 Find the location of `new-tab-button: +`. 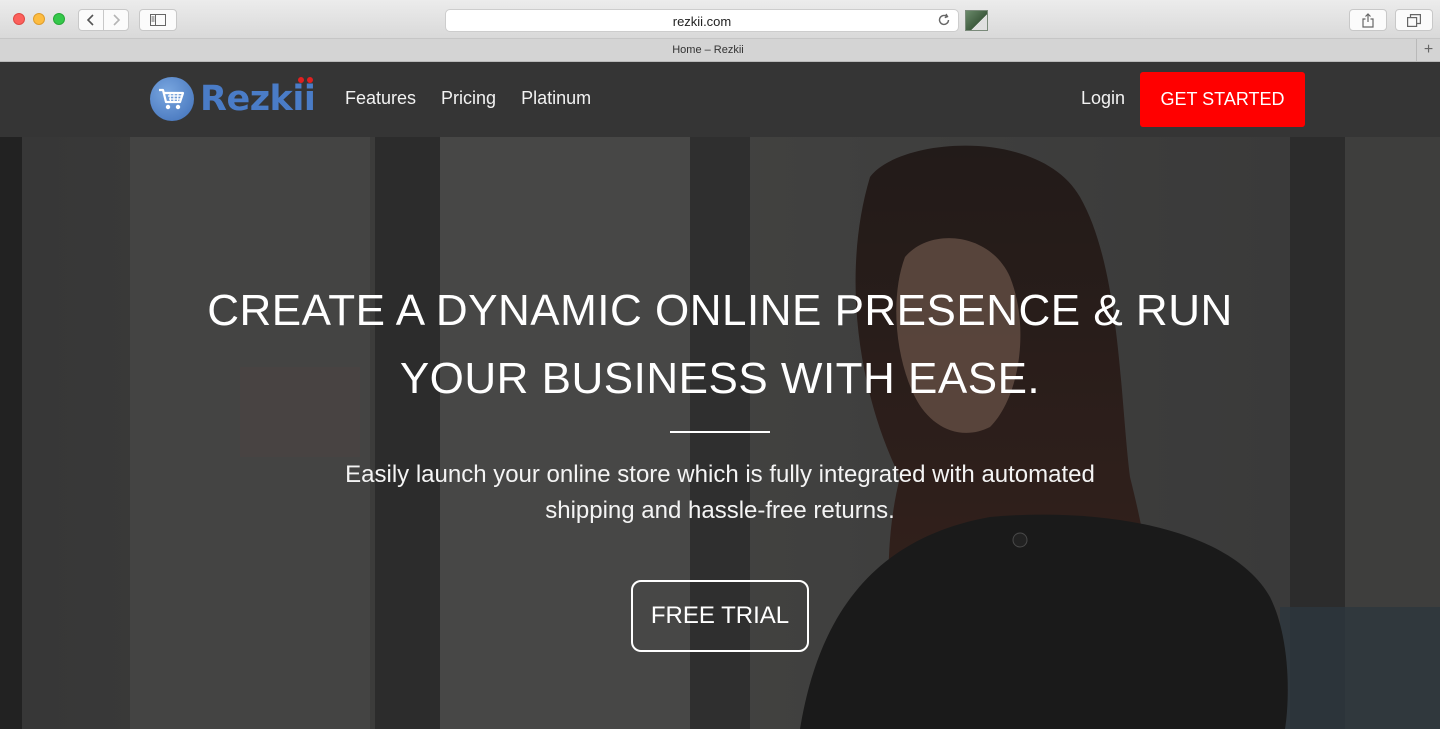

new-tab-button: + is located at coordinates (1428, 50).